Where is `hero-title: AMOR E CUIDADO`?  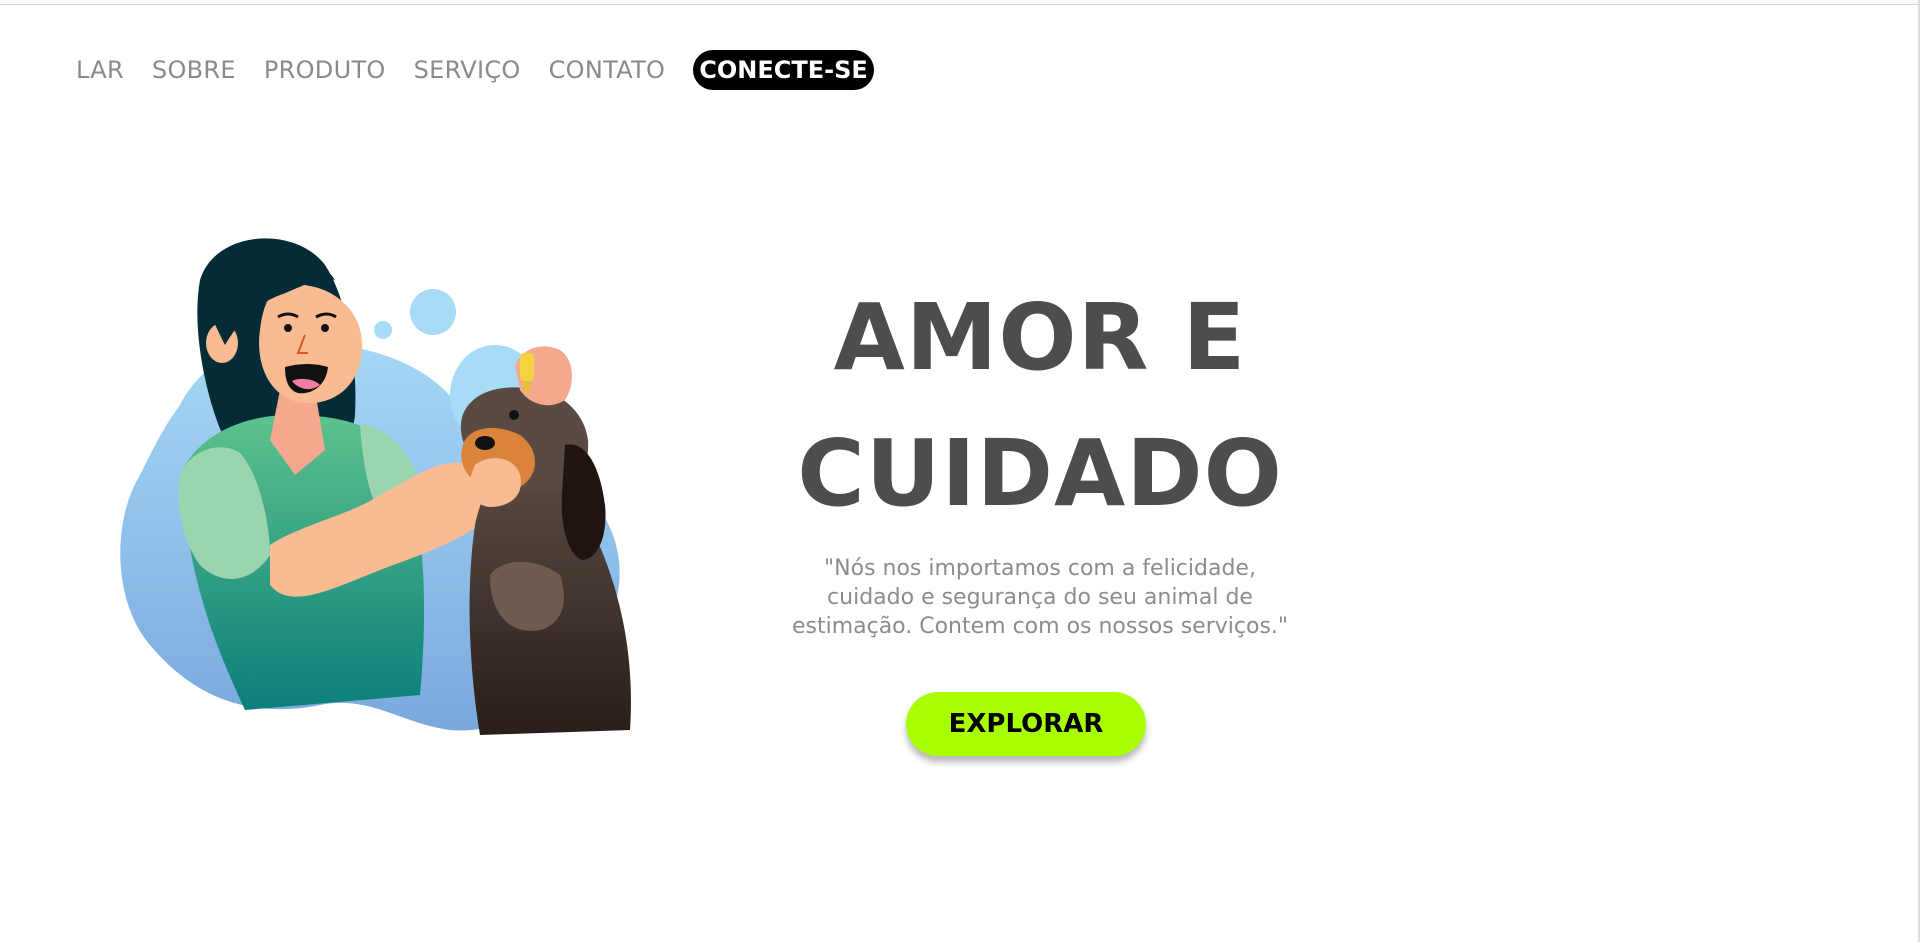 hero-title: AMOR E CUIDADO is located at coordinates (1040, 405).